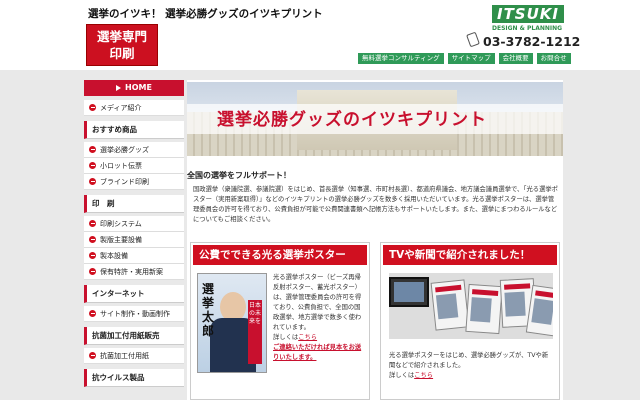  What do you see at coordinates (134, 378) in the screenshot?
I see `sidebar-section-antiviral: 抗ウイルス製品` at bounding box center [134, 378].